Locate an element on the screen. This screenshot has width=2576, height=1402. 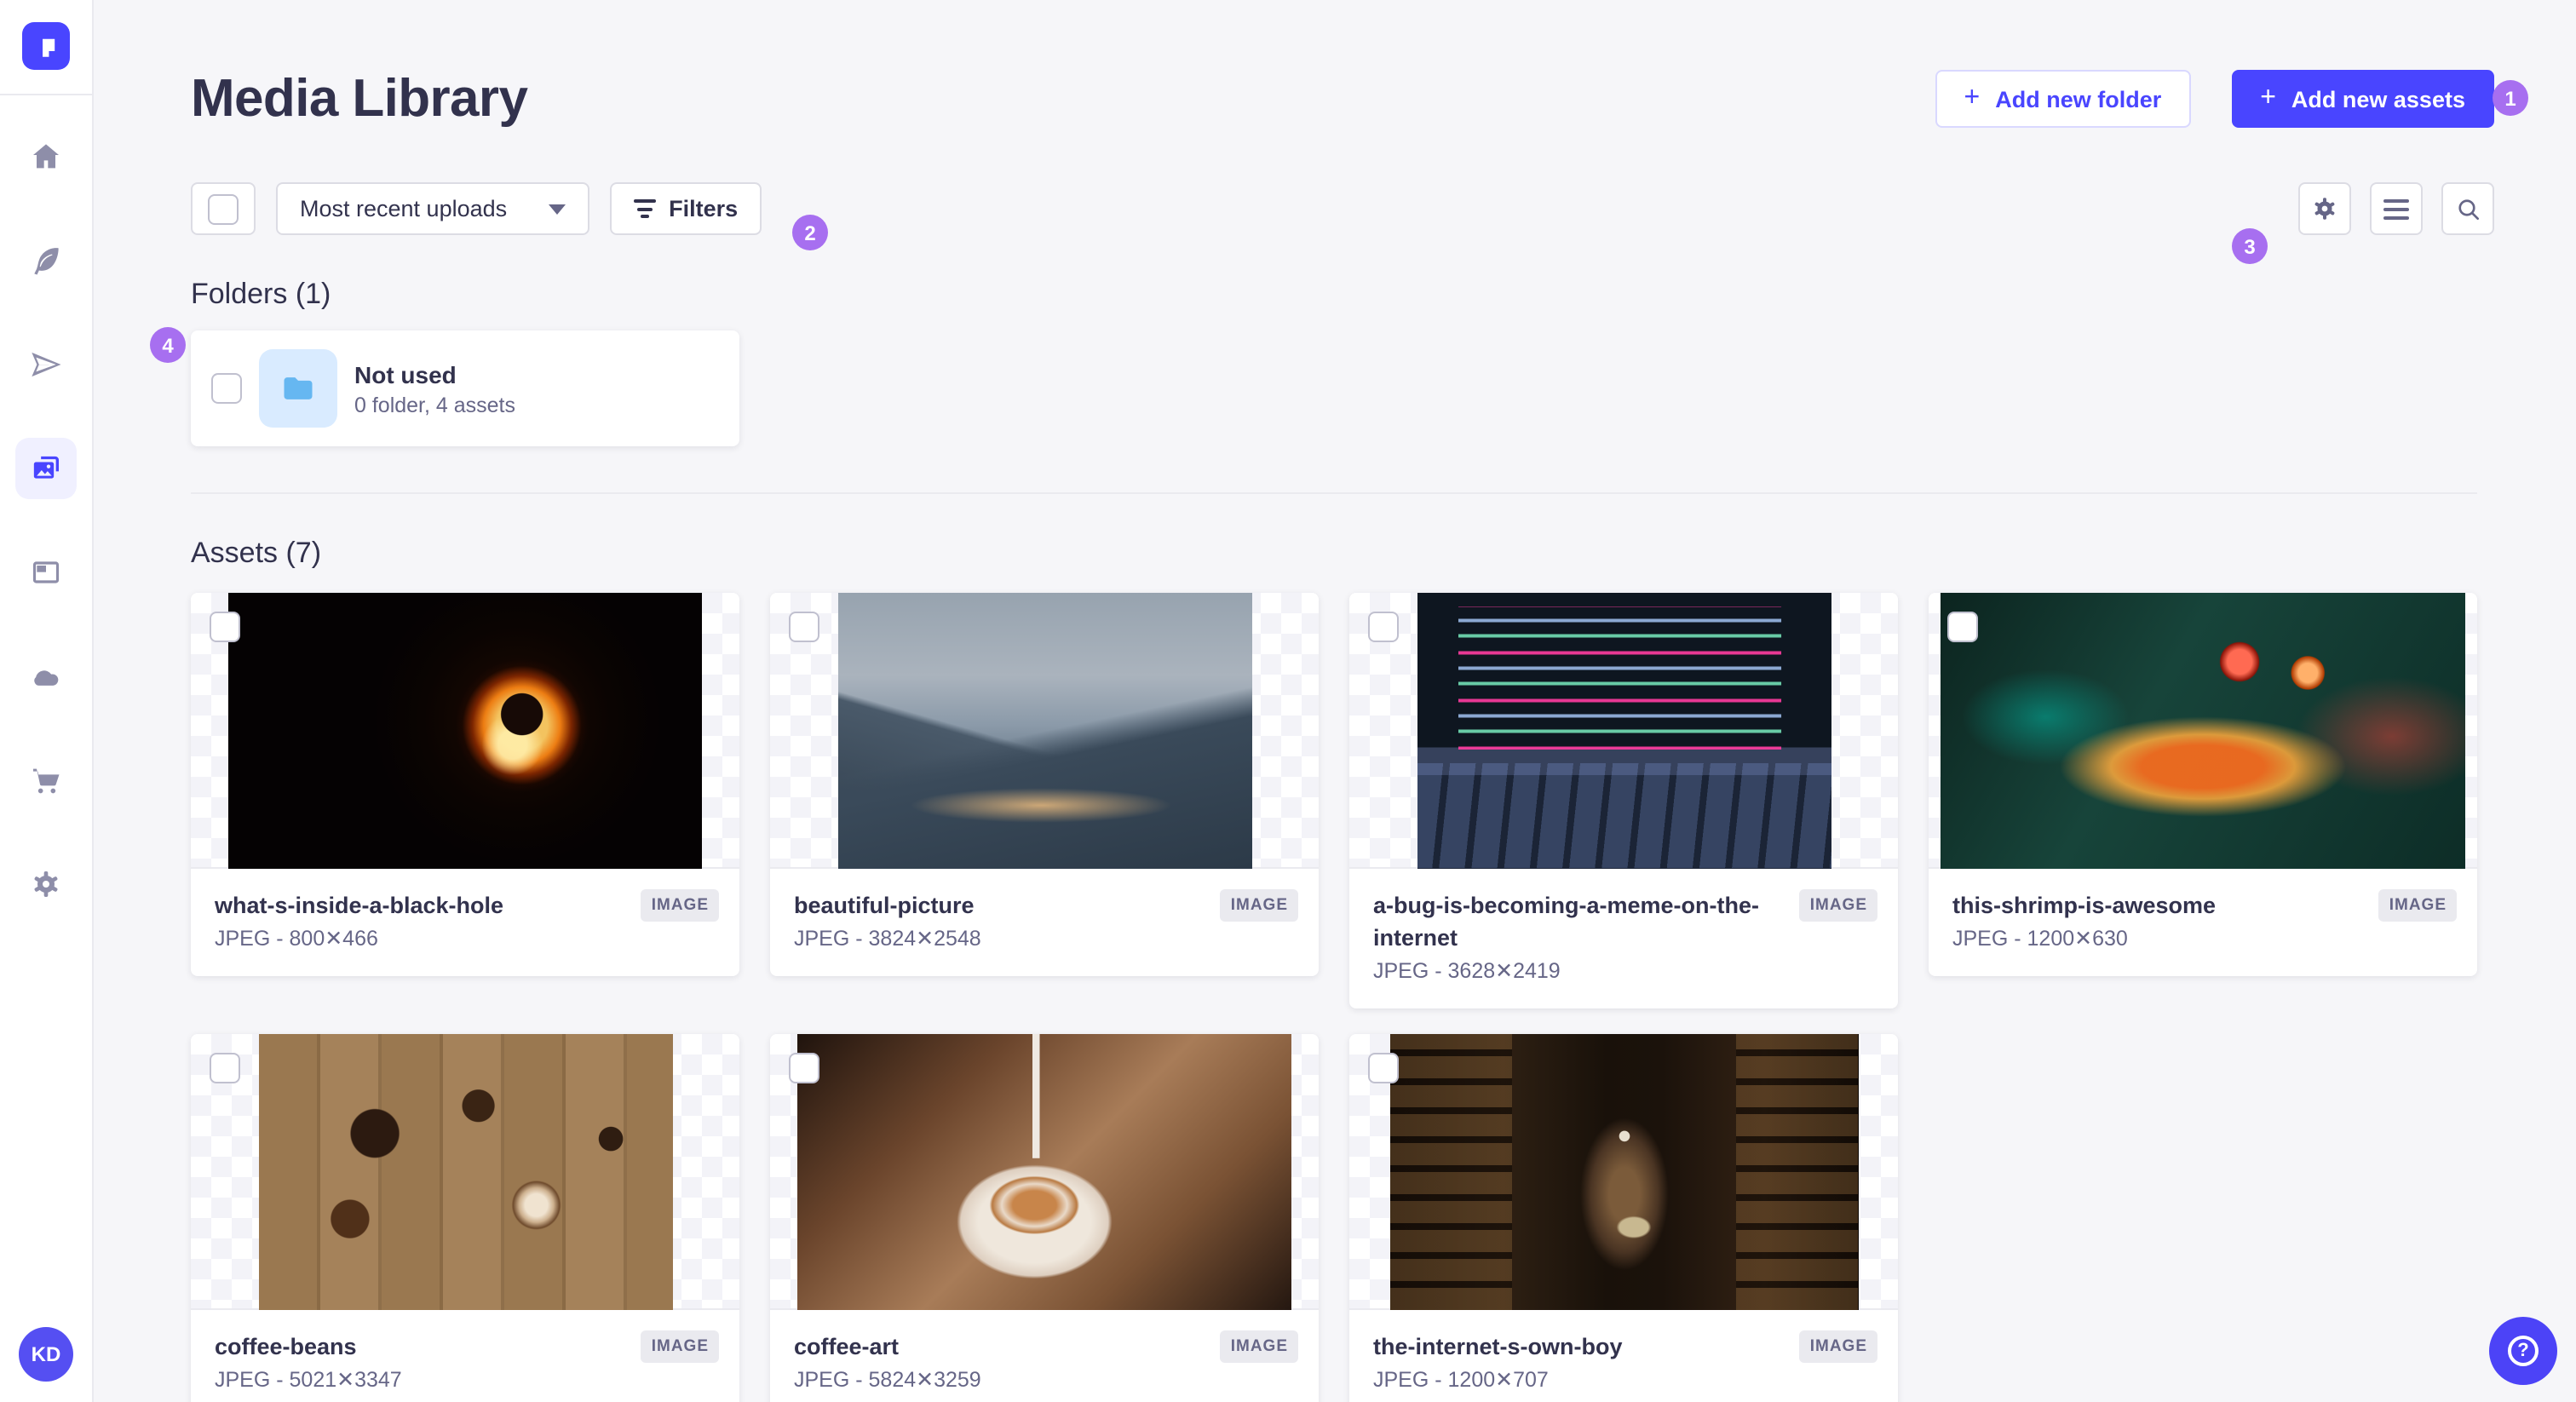
folder-card: Not used 0 folder, 4 assets is located at coordinates (465, 388).